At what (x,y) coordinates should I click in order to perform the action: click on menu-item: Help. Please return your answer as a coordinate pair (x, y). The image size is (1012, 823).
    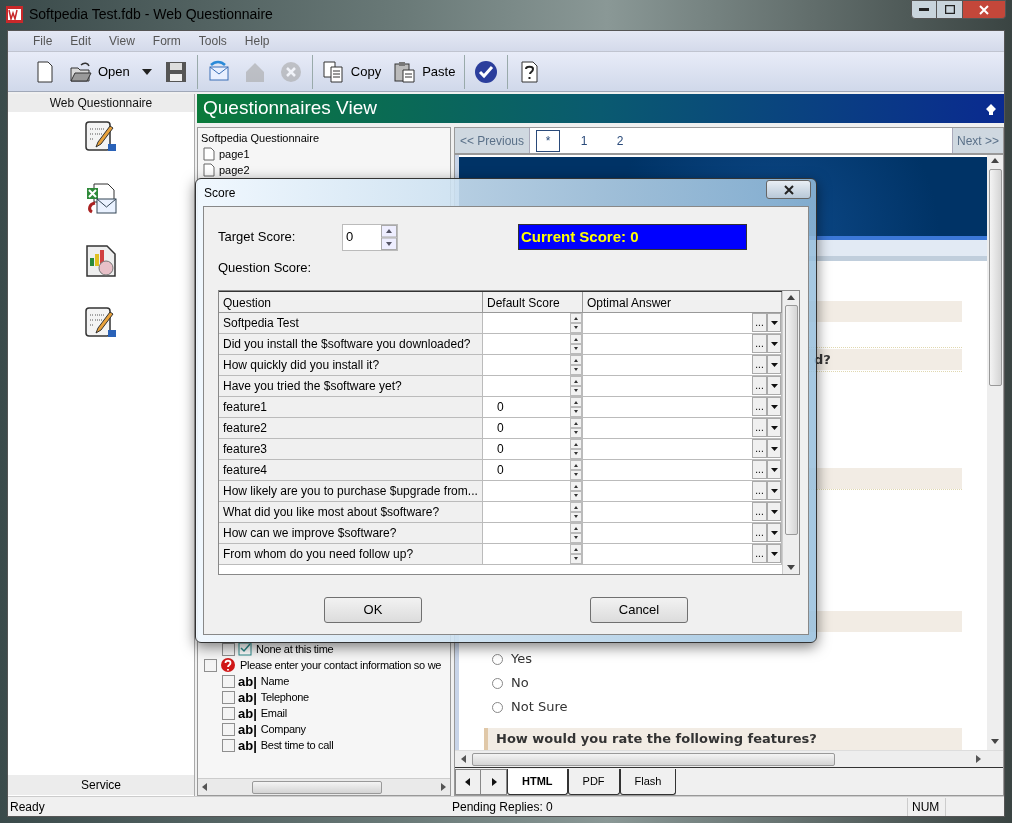
    Looking at the image, I should click on (257, 41).